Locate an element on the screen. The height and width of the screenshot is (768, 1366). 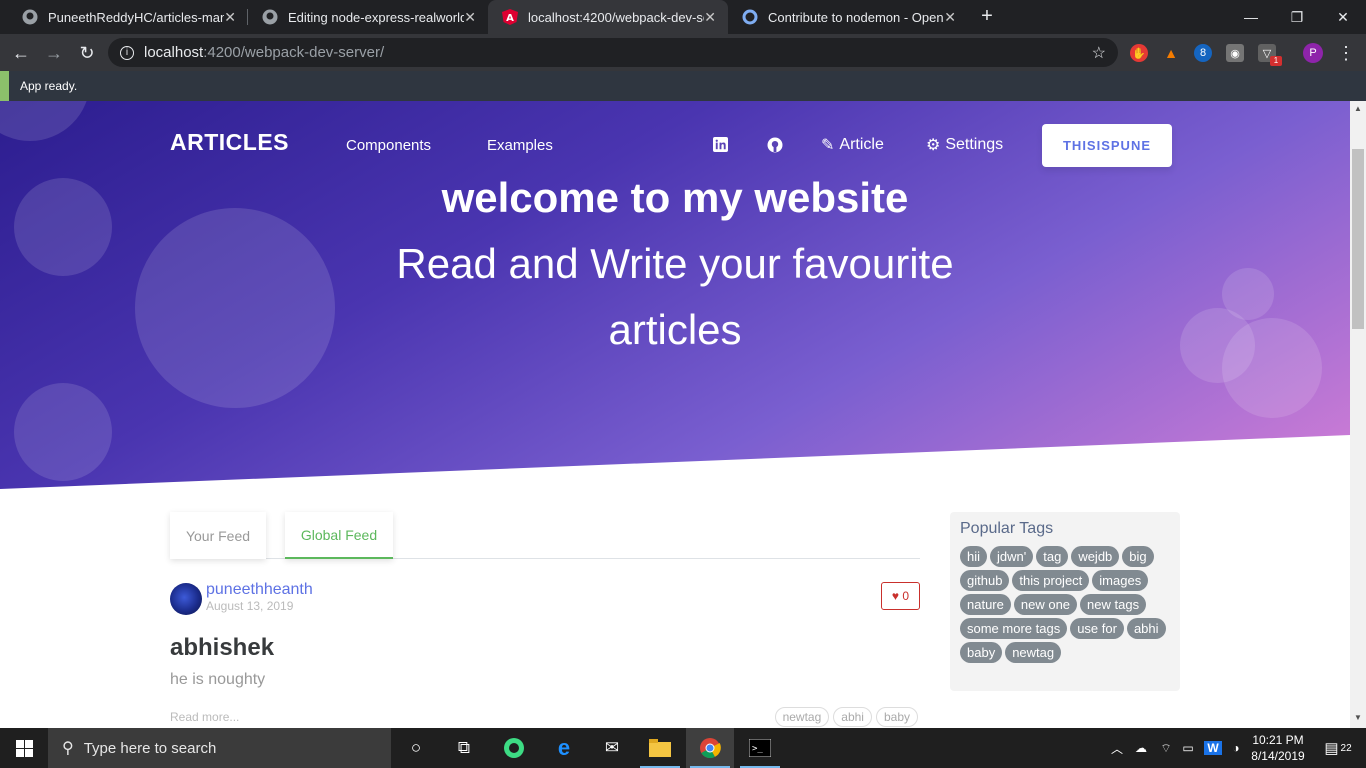
extension-icon: 8 is located at coordinates (1203, 53).